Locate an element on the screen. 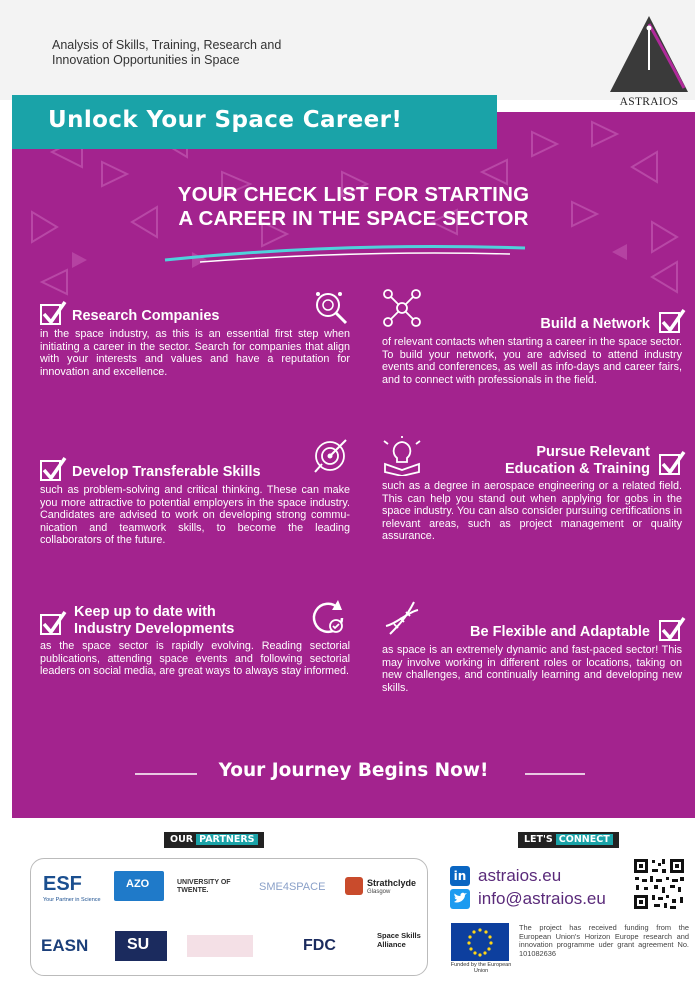 This screenshot has height=987, width=695. connect-tag-a: LET'S is located at coordinates (538, 839).